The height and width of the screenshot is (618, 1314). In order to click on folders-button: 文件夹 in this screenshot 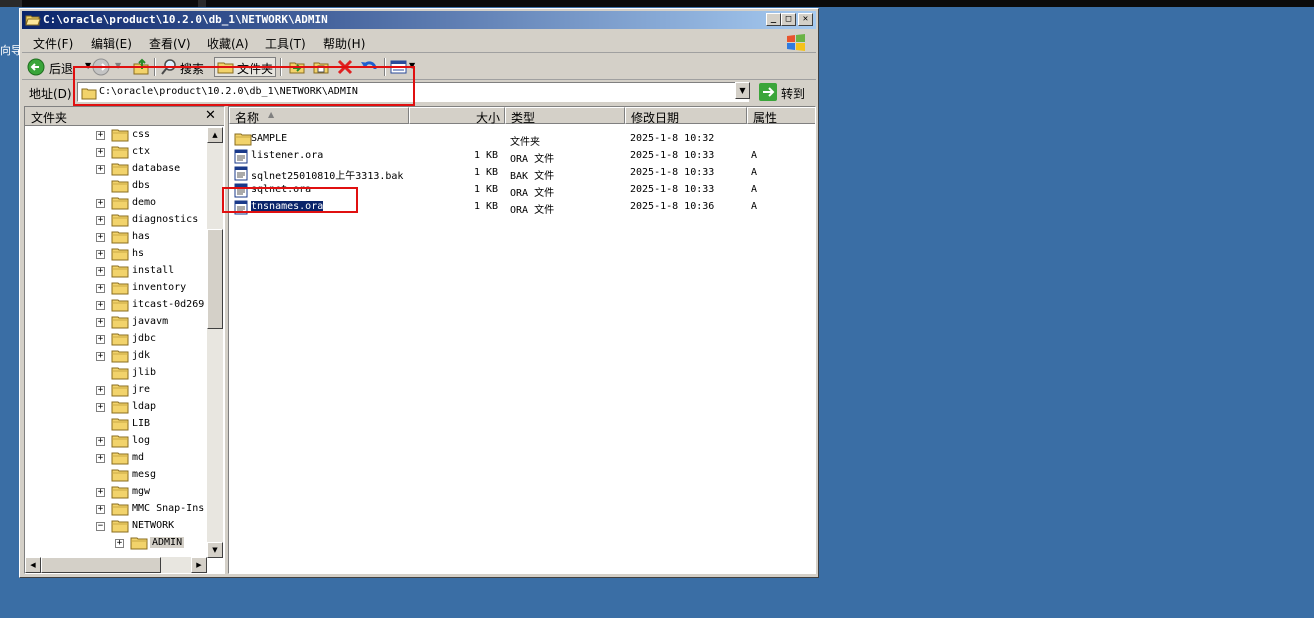, I will do `click(245, 67)`.